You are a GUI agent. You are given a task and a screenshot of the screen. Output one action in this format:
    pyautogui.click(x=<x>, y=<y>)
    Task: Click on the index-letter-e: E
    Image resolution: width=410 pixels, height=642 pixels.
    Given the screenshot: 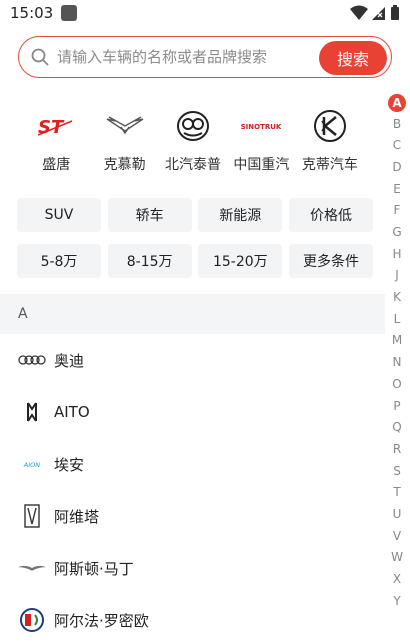 What is the action you would take?
    pyautogui.click(x=397, y=190)
    